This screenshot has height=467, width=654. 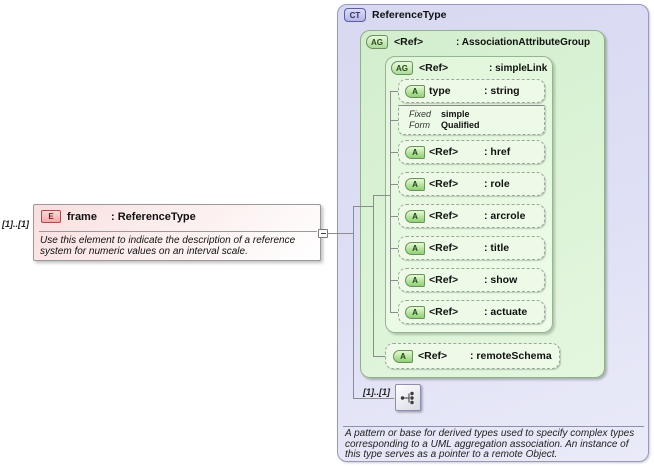 I want to click on attribute-type: : arcrole, so click(x=505, y=216).